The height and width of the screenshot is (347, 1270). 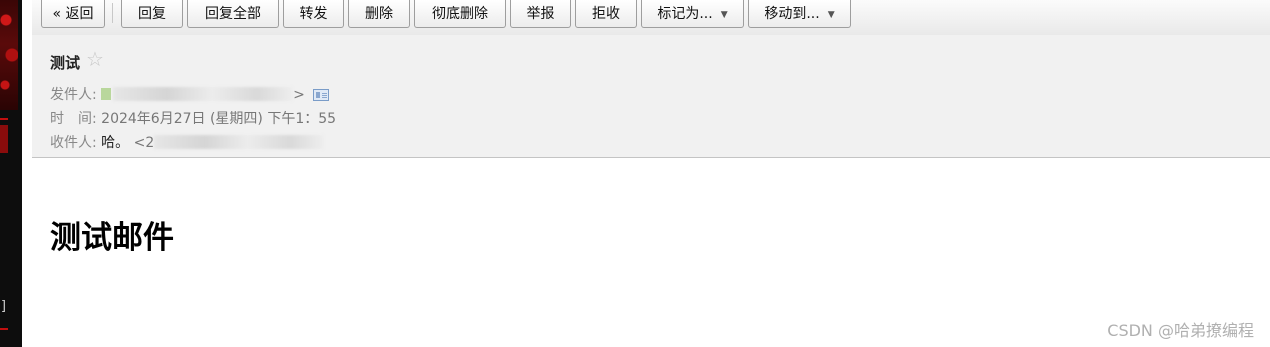 What do you see at coordinates (73, 143) in the screenshot?
I see `recipient-label: 收件人:` at bounding box center [73, 143].